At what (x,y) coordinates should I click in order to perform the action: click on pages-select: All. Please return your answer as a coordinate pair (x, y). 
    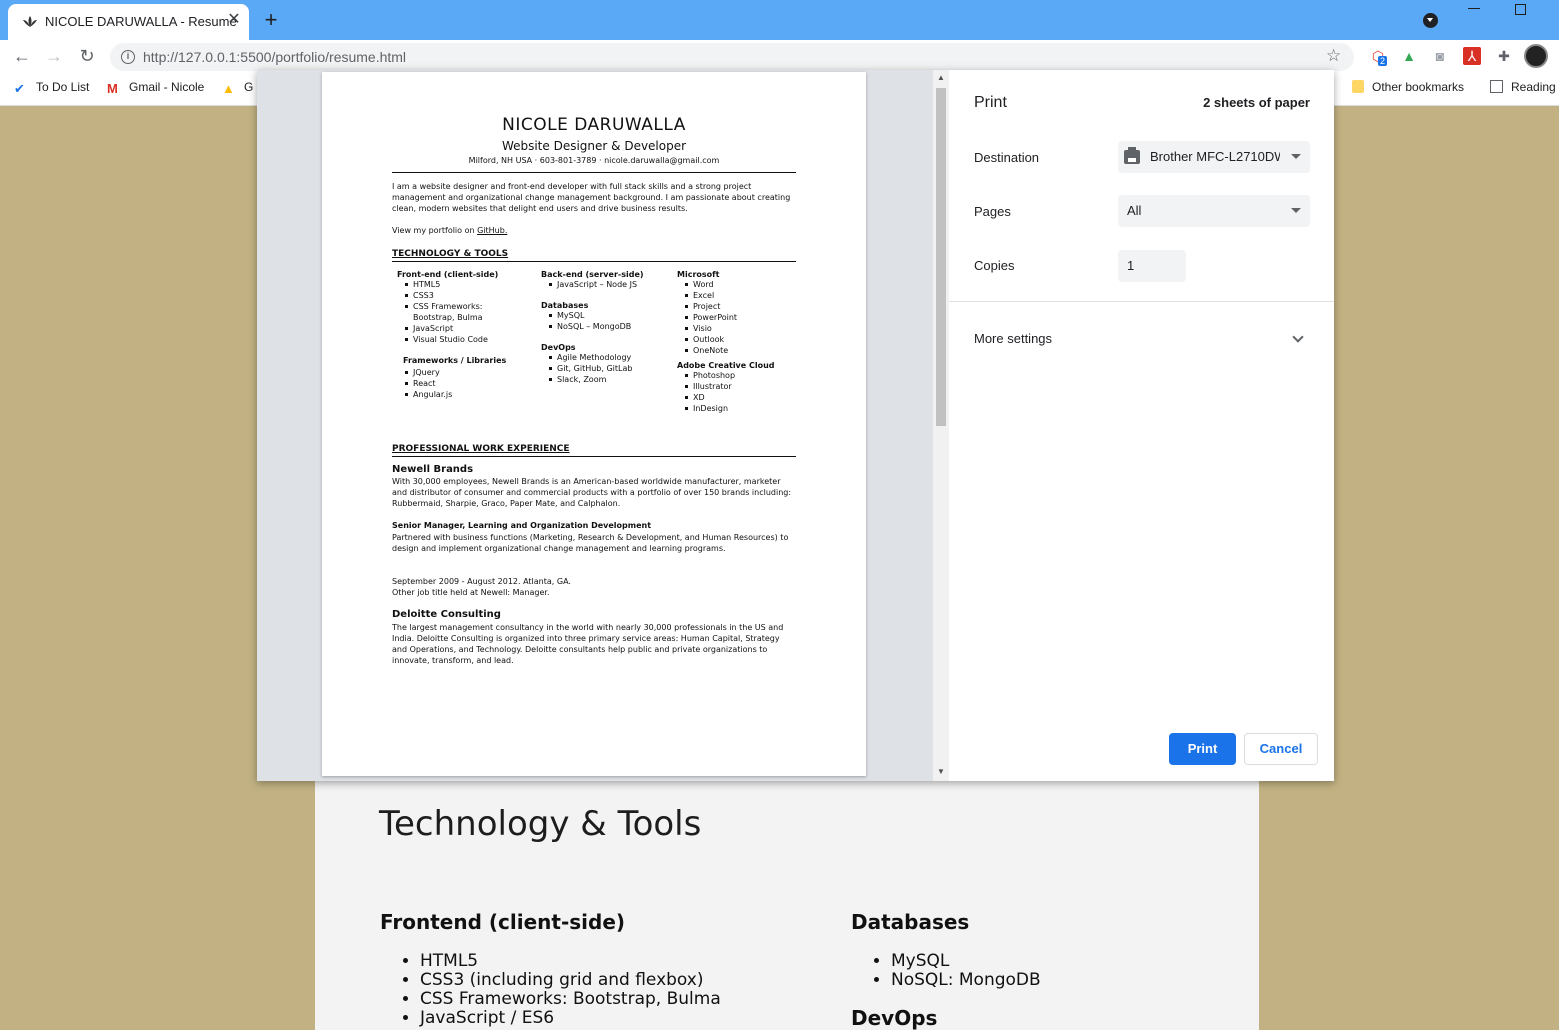
    Looking at the image, I should click on (1214, 211).